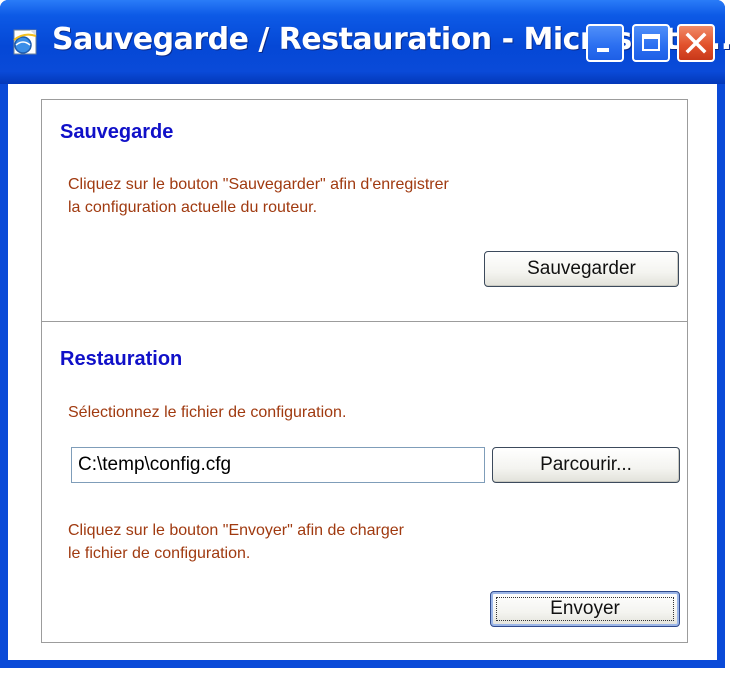  What do you see at coordinates (193, 207) in the screenshot?
I see `backup-description-line2: la configuration actuelle du routeur.` at bounding box center [193, 207].